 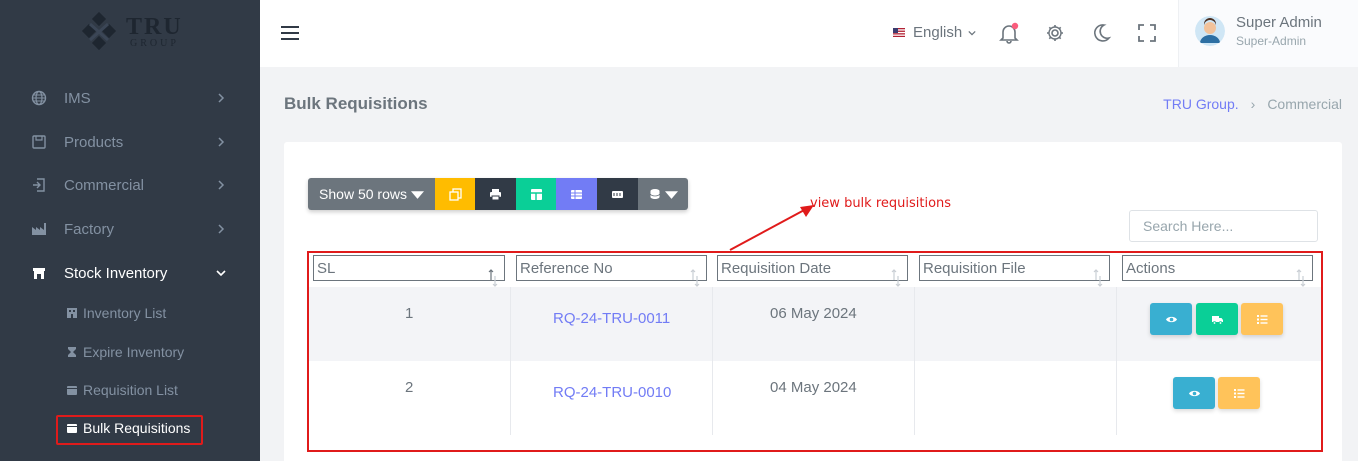 I want to click on breadcrumb: TRU Group. › Commercial, so click(x=1252, y=104).